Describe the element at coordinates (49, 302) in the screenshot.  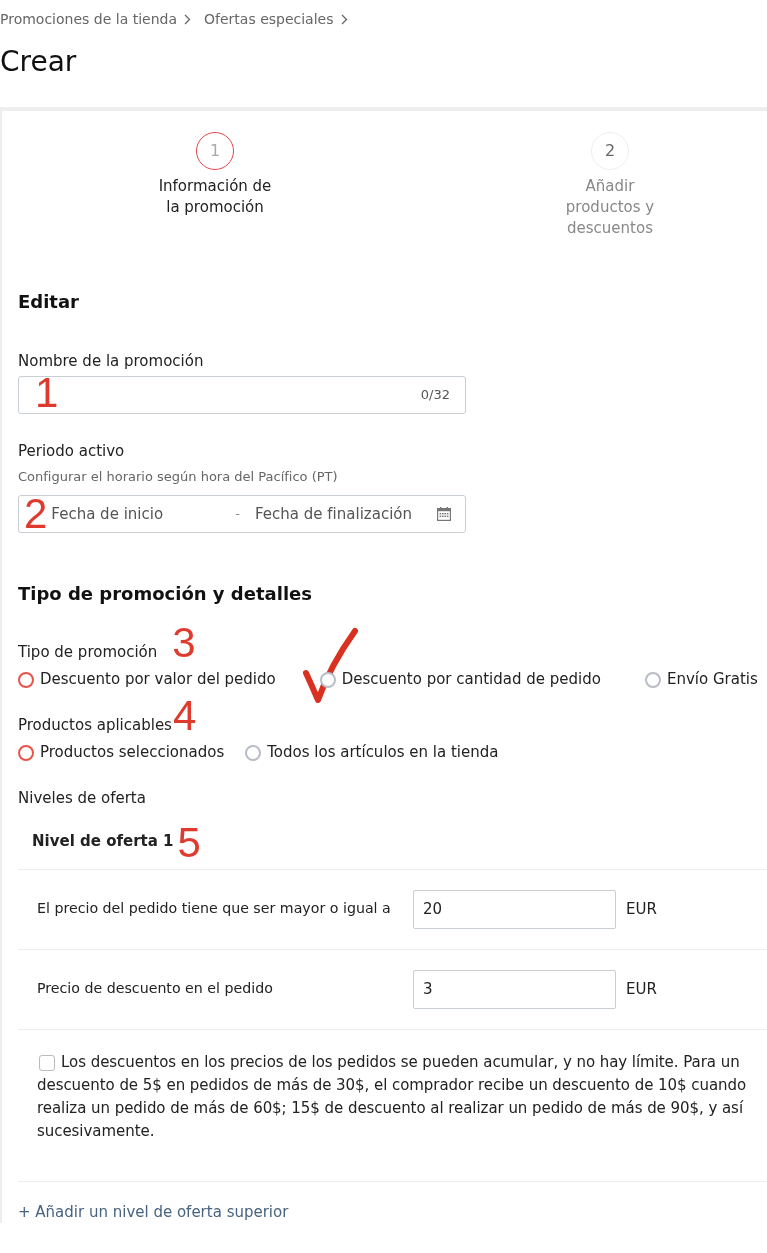
I see `section-heading: Editar` at that location.